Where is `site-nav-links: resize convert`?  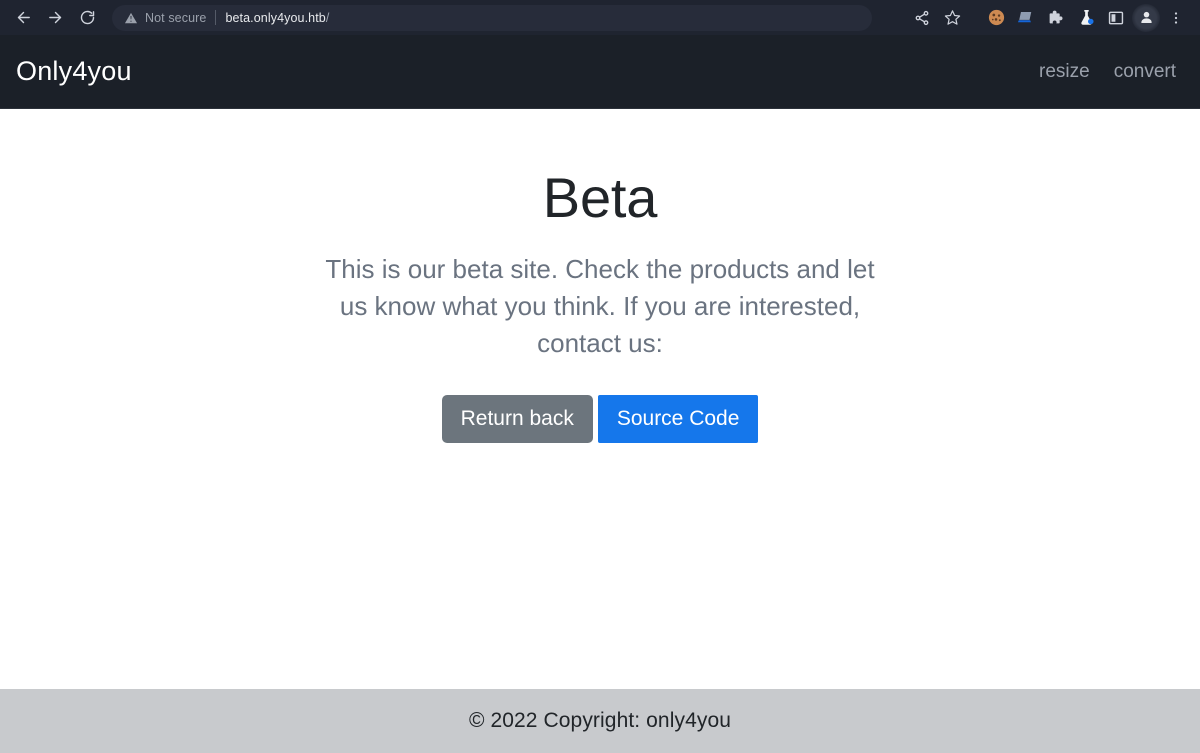 site-nav-links: resize convert is located at coordinates (1107, 72).